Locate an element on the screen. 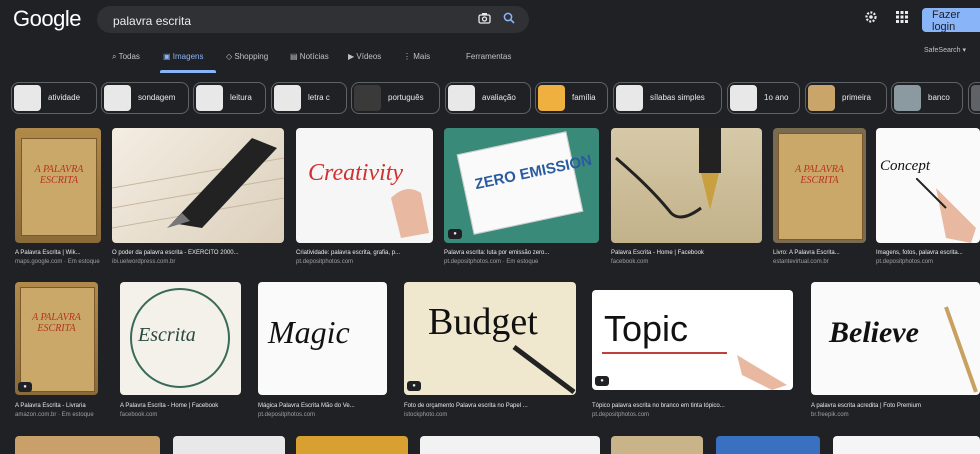  top-bar: Google Fazer login is located at coordinates (490, 20).